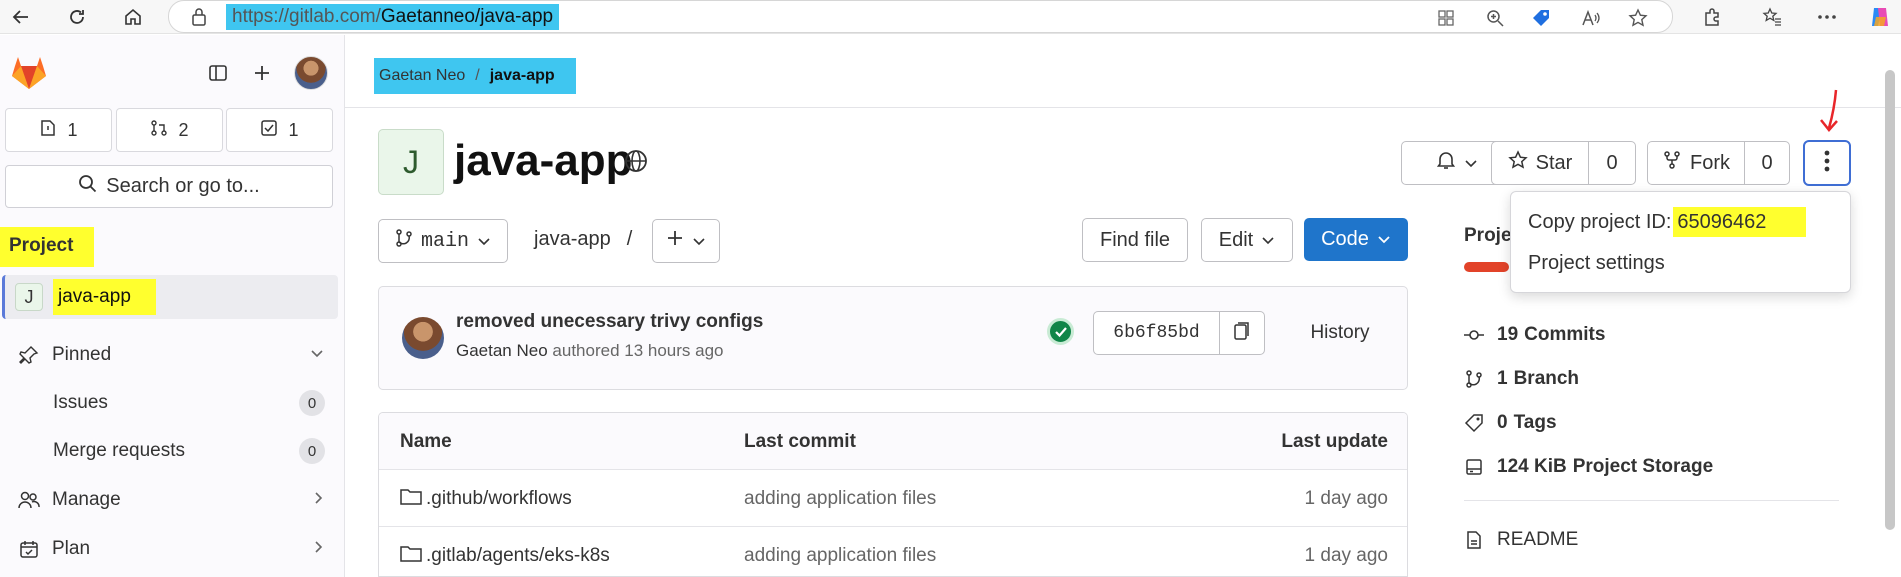 This screenshot has width=1901, height=577. Describe the element at coordinates (1521, 540) in the screenshot. I see `readme-link: README` at that location.